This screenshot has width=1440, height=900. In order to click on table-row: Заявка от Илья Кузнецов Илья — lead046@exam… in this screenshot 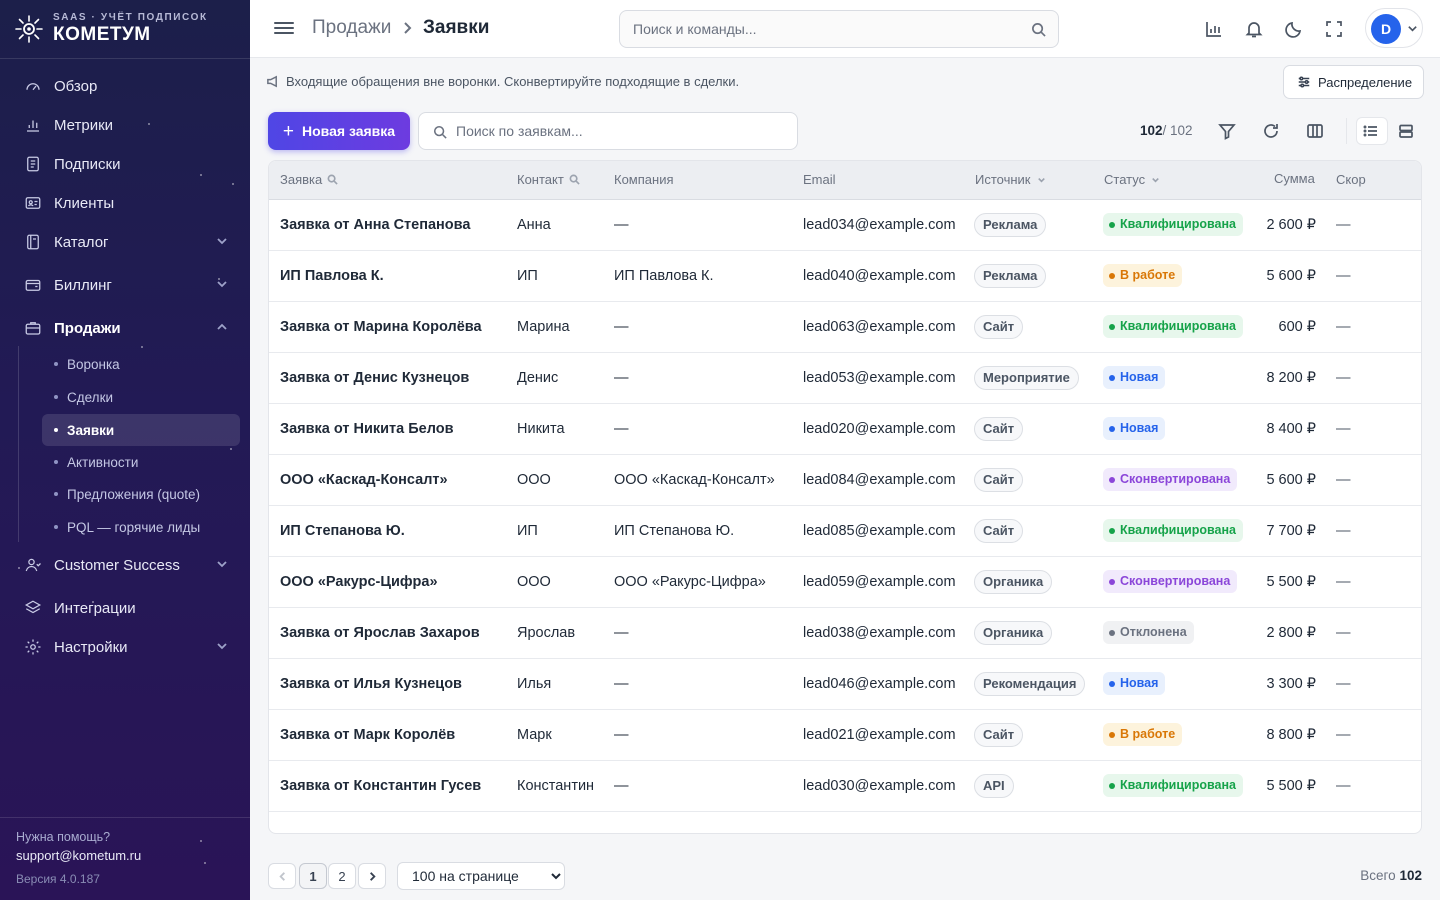, I will do `click(845, 684)`.